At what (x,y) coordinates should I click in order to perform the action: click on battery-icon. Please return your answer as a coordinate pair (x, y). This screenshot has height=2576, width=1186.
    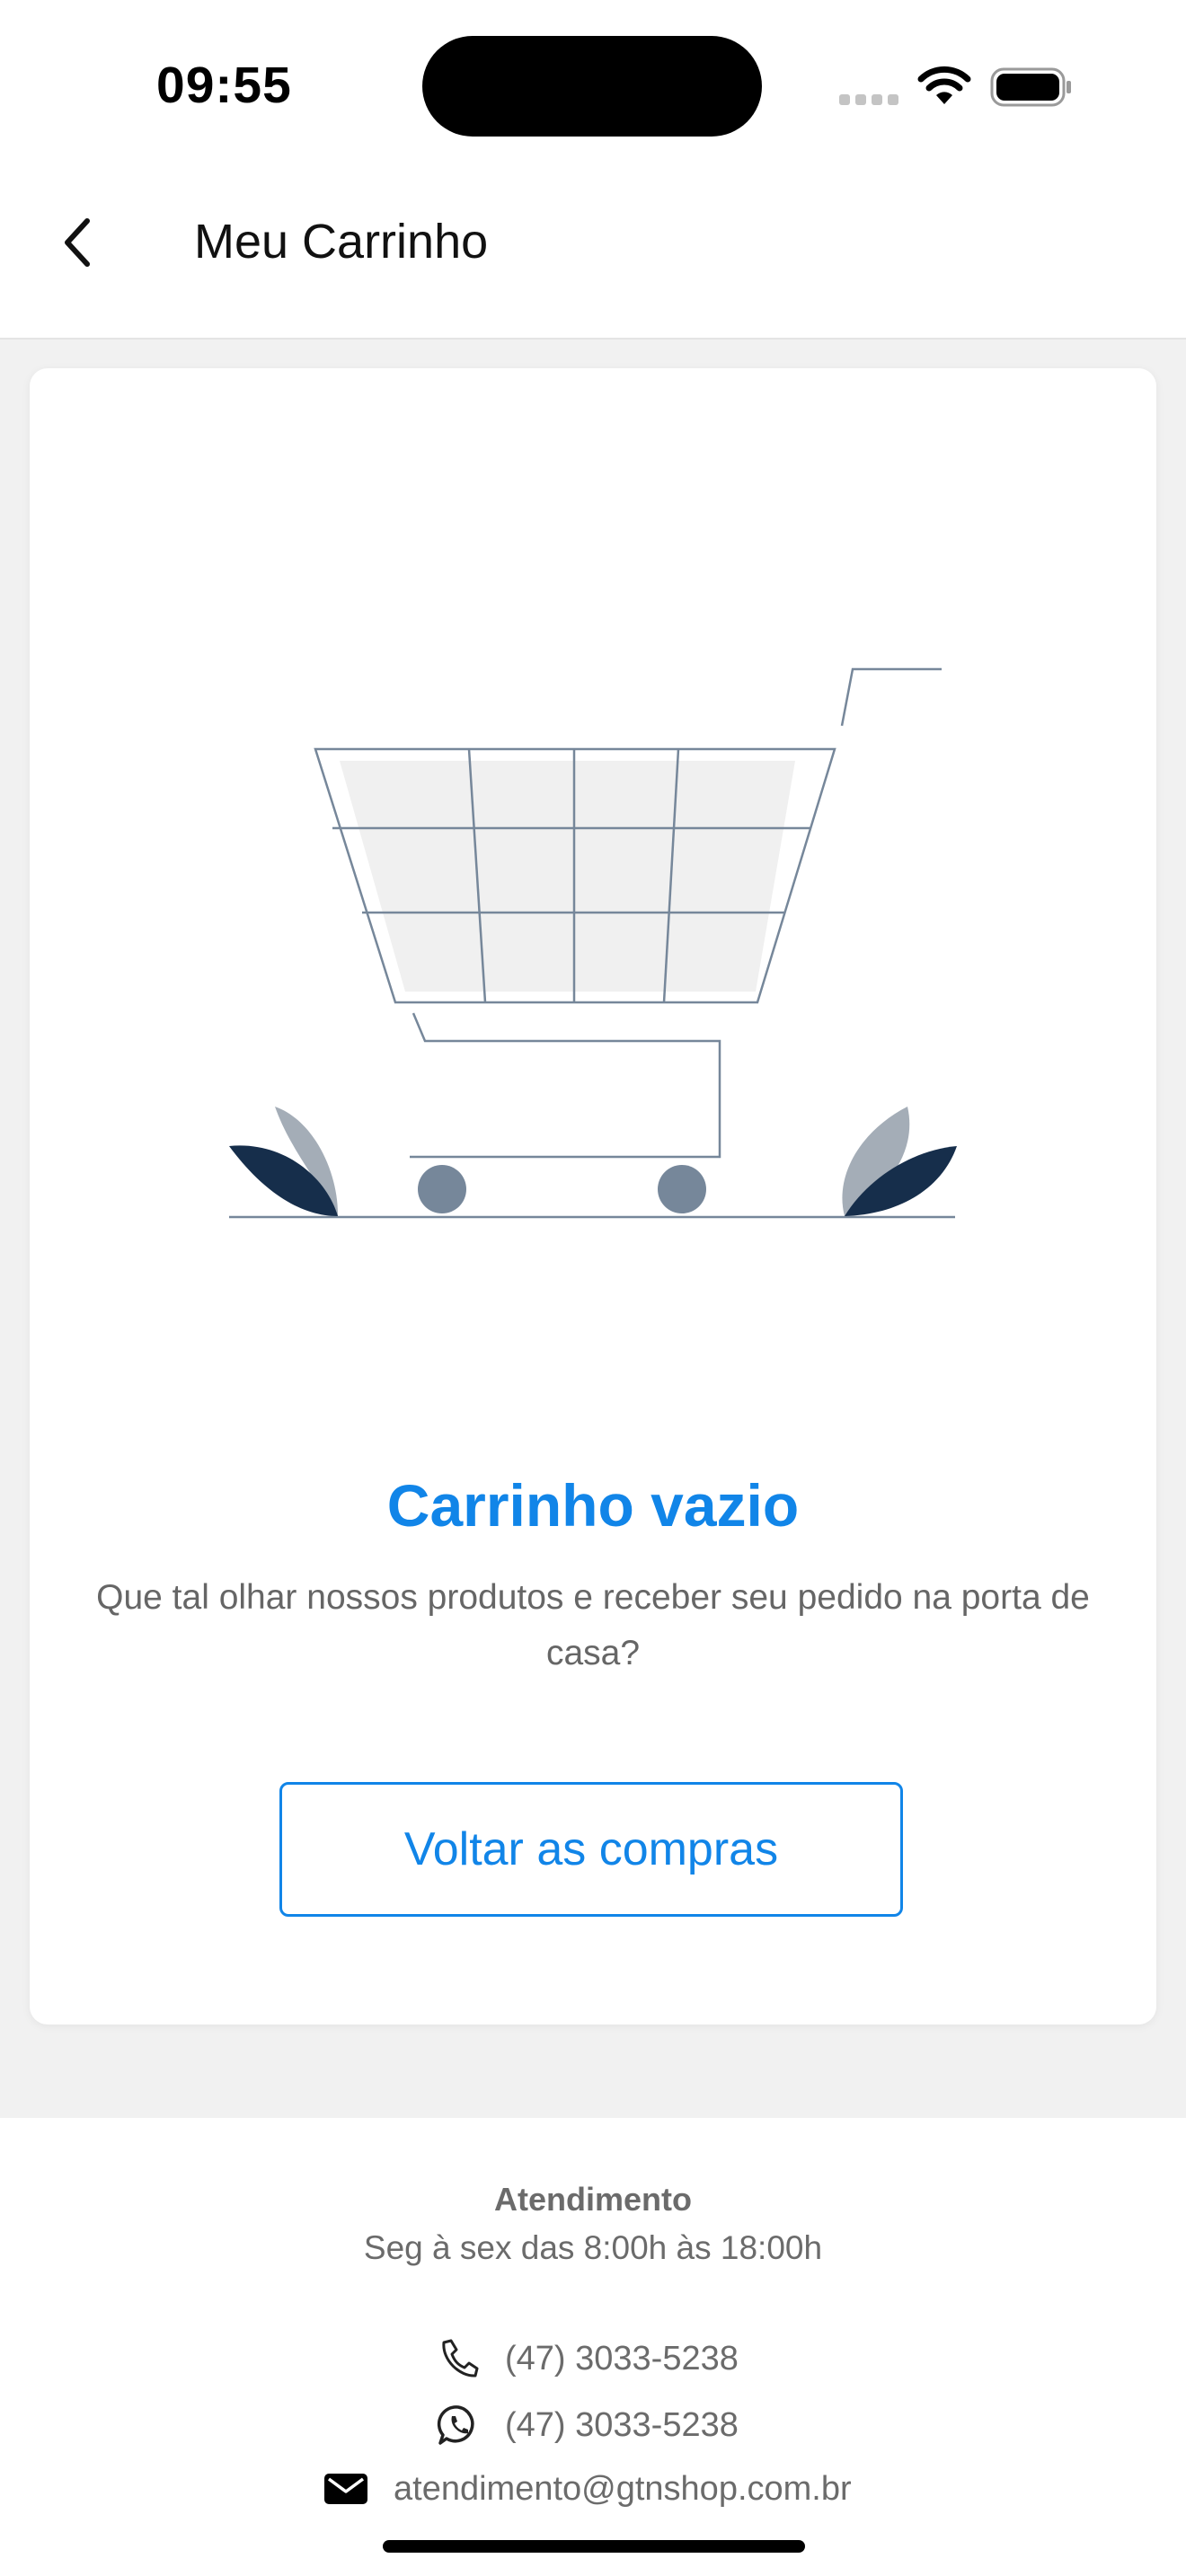
    Looking at the image, I should click on (1030, 87).